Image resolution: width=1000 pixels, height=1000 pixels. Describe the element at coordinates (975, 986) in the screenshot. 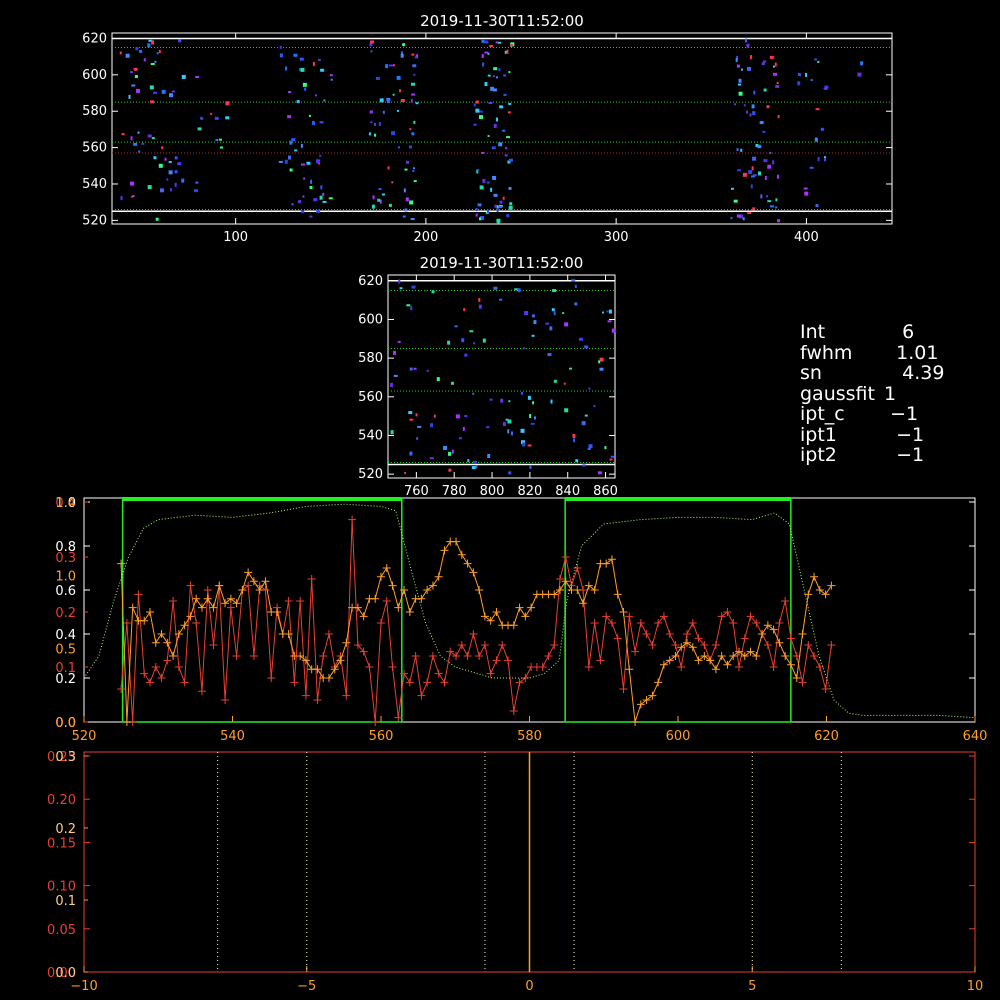

I see `bottom-xtick-label: 10` at that location.